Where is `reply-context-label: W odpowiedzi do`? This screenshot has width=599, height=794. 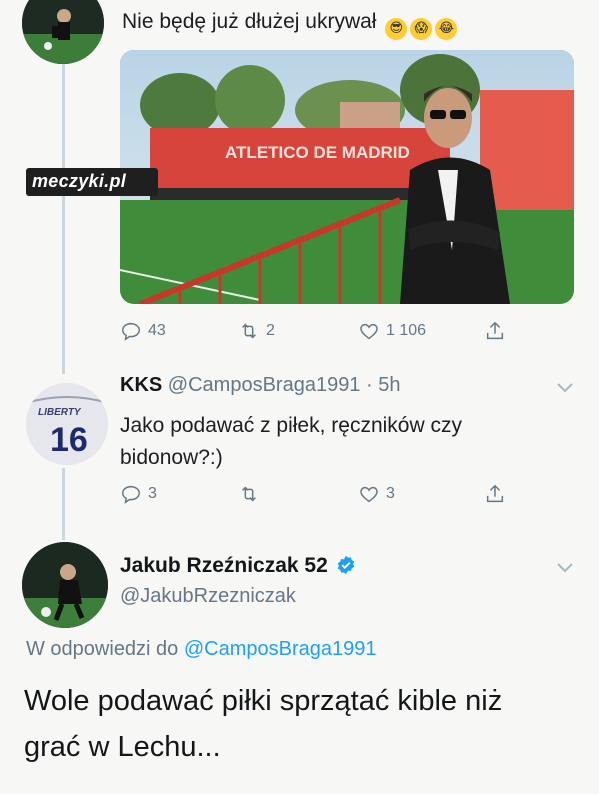 reply-context-label: W odpowiedzi do is located at coordinates (102, 649).